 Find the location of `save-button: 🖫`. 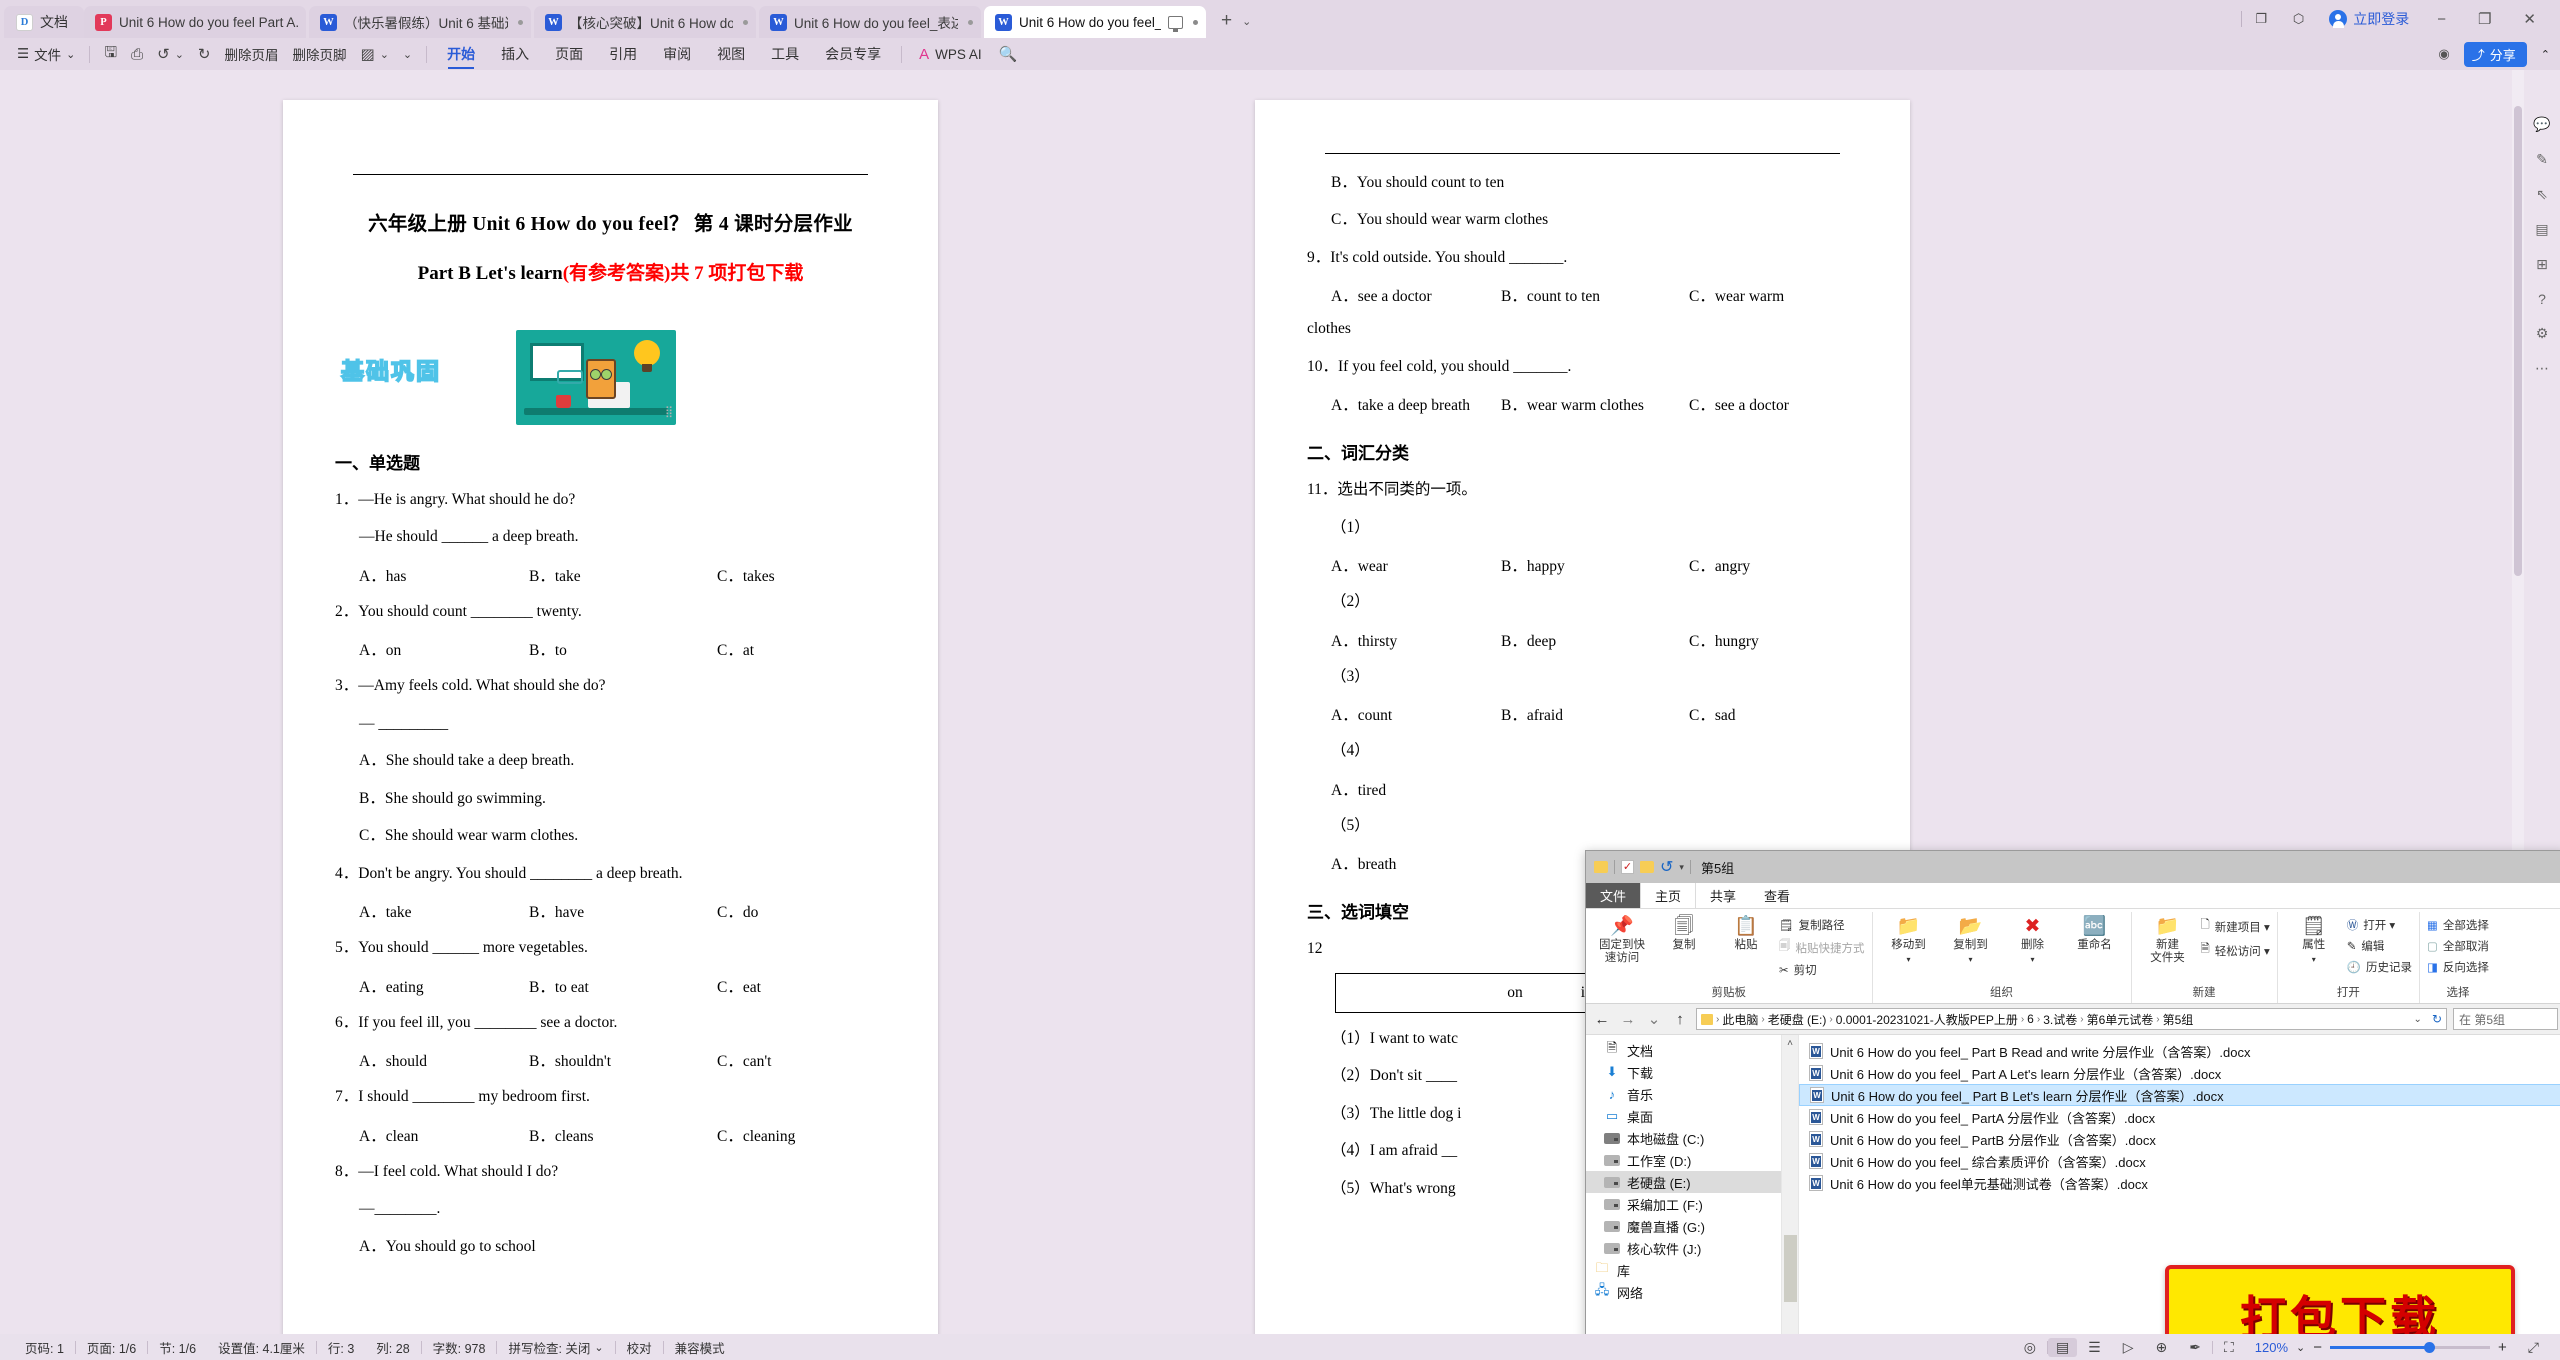

save-button: 🖫 is located at coordinates (110, 54).